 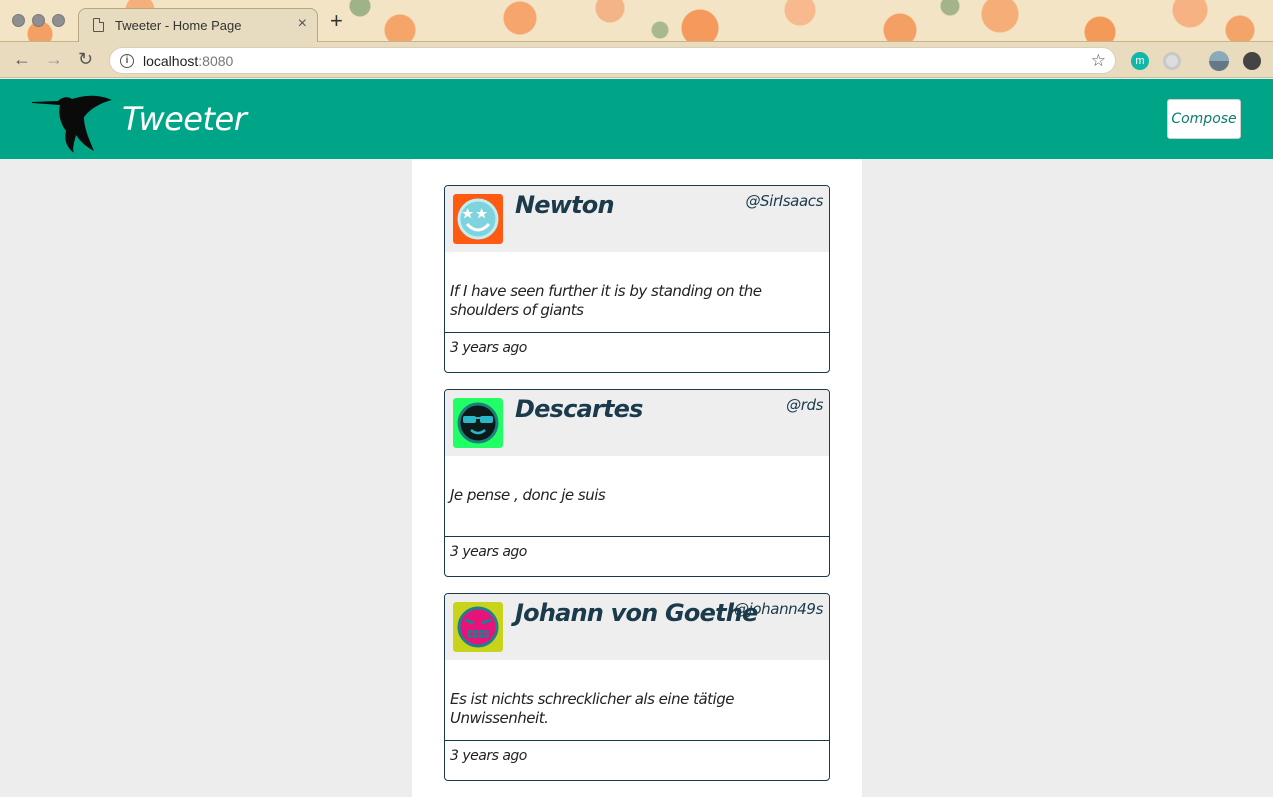 I want to click on hummingbird-logo-icon, so click(x=72, y=124).